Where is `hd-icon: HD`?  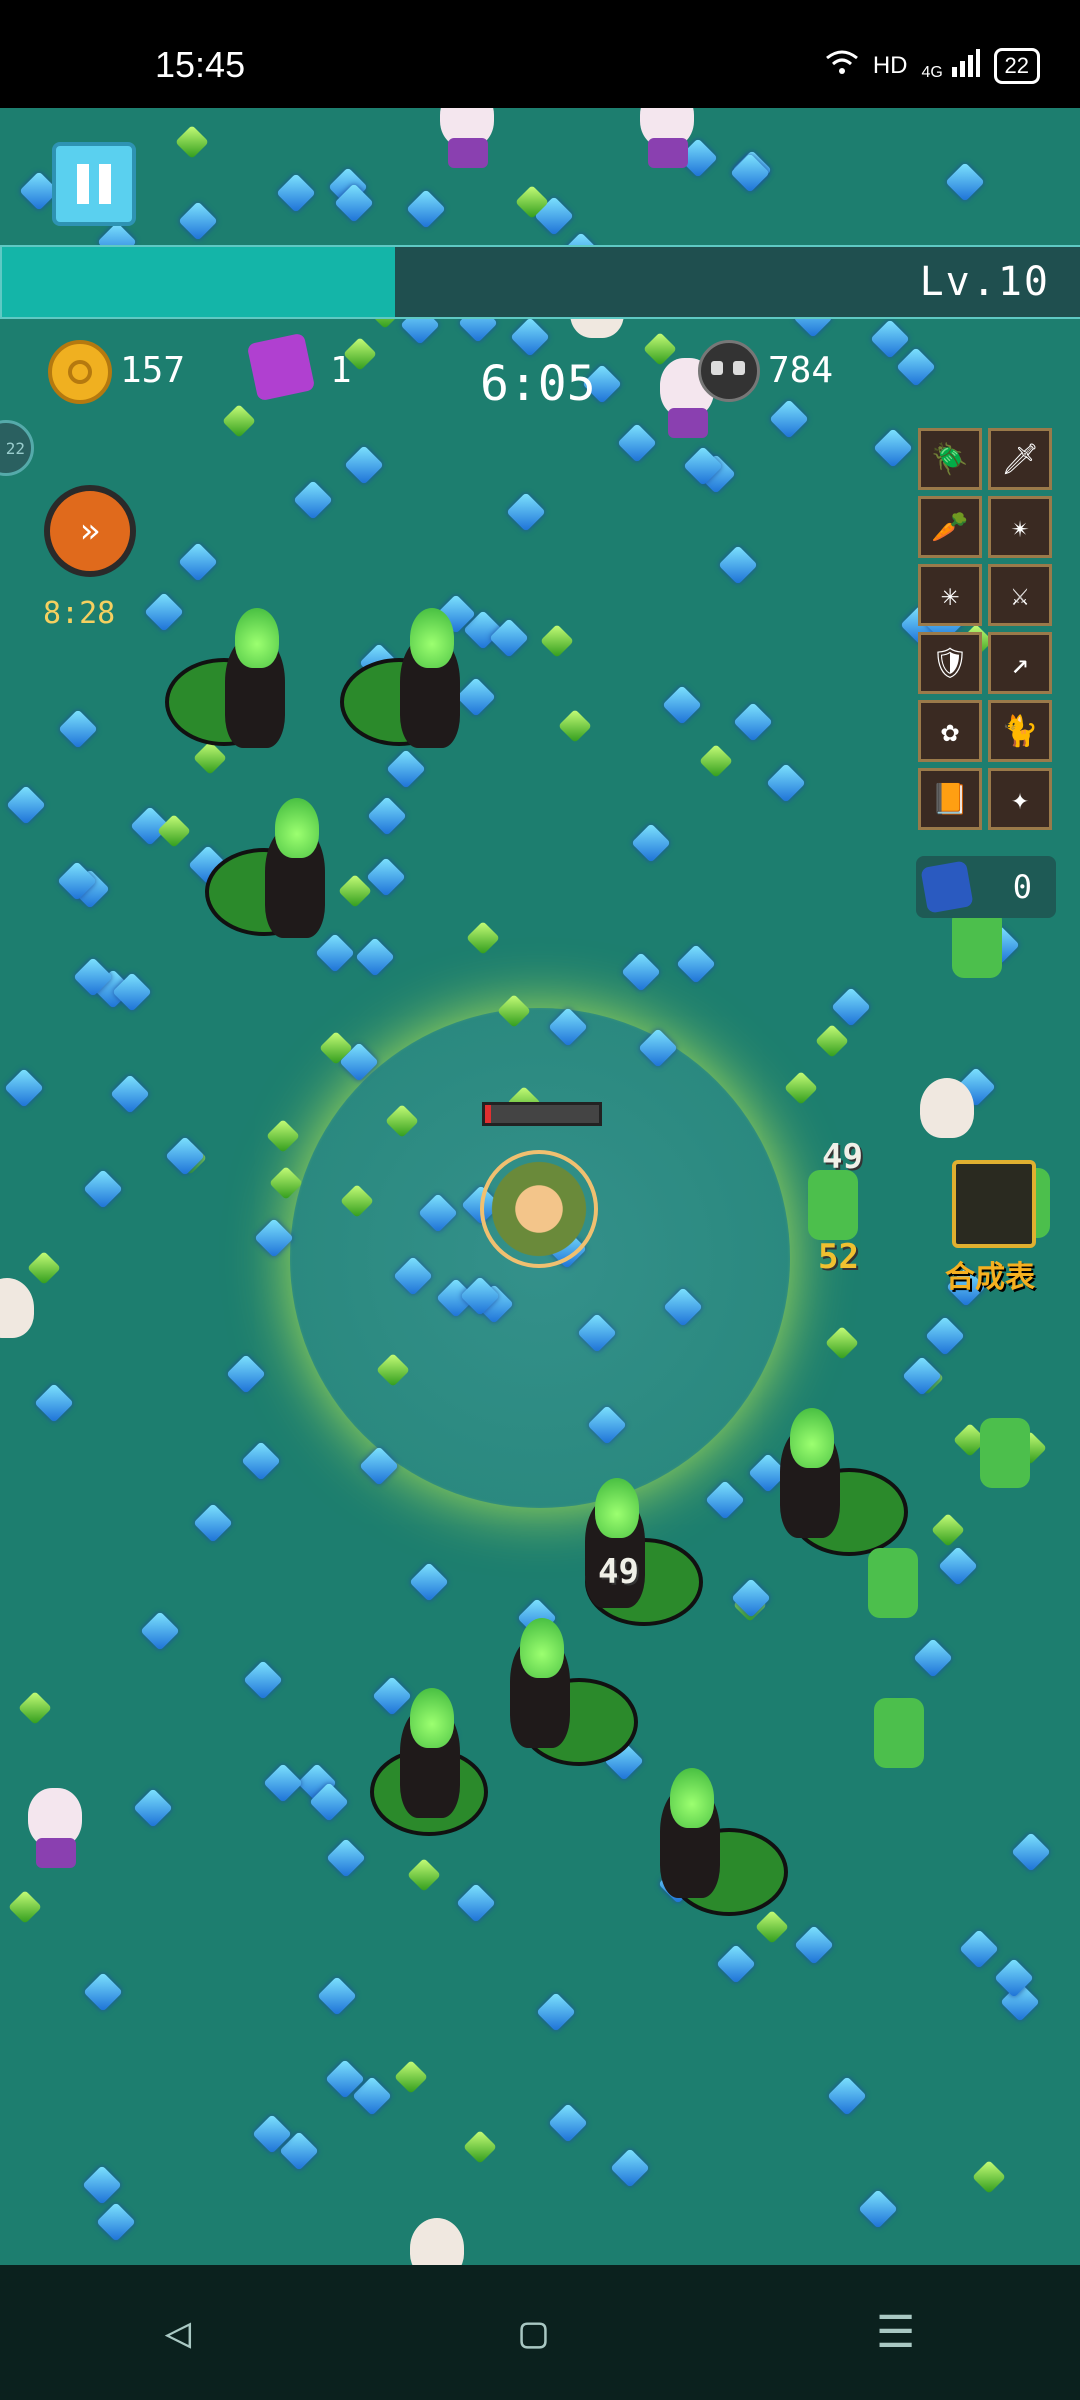
hd-icon: HD is located at coordinates (890, 65).